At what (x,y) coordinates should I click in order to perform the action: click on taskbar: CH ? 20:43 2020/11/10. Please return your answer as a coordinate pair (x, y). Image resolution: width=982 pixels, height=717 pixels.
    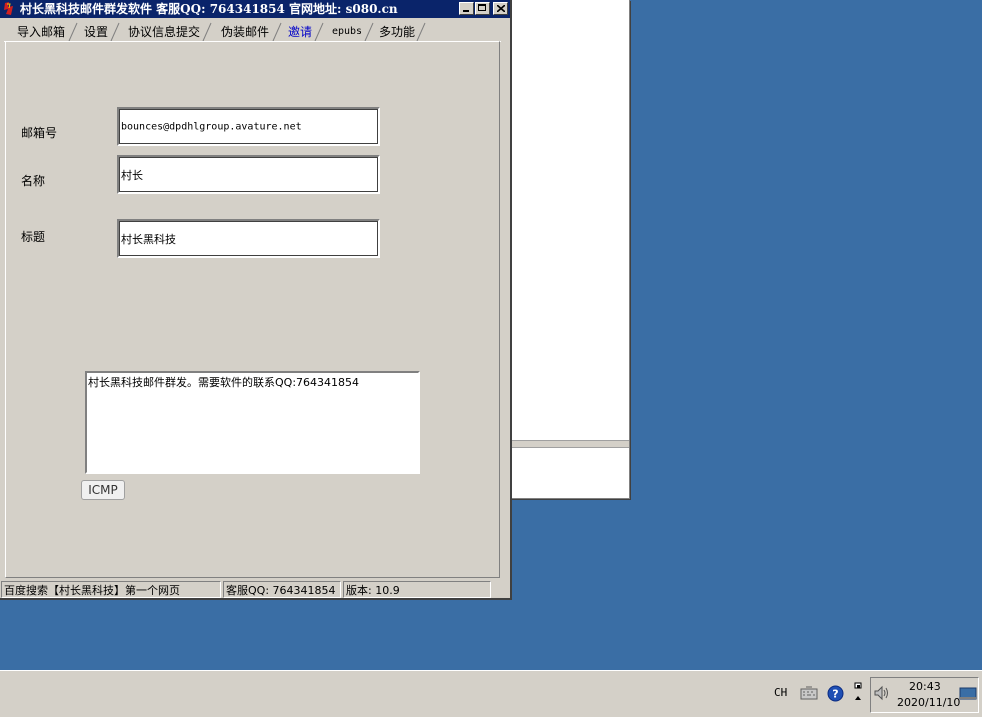
    Looking at the image, I should click on (491, 693).